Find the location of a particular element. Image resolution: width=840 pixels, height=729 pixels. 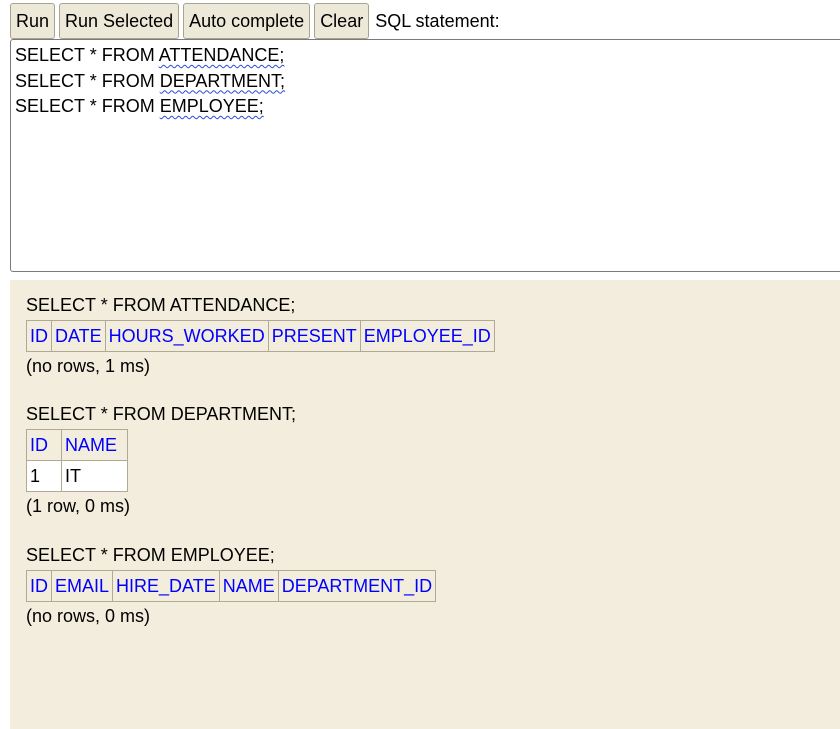

table-cell: IT is located at coordinates (94, 476).